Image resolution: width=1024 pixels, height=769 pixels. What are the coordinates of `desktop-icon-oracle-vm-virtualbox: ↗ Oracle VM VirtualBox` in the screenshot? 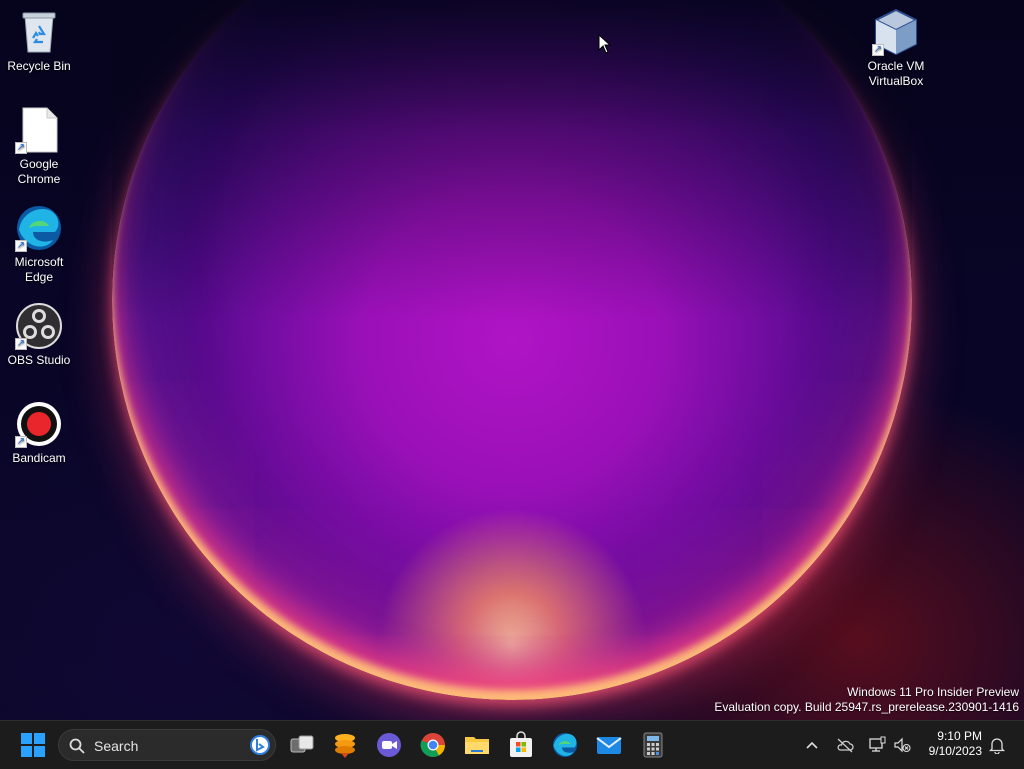 It's located at (896, 48).